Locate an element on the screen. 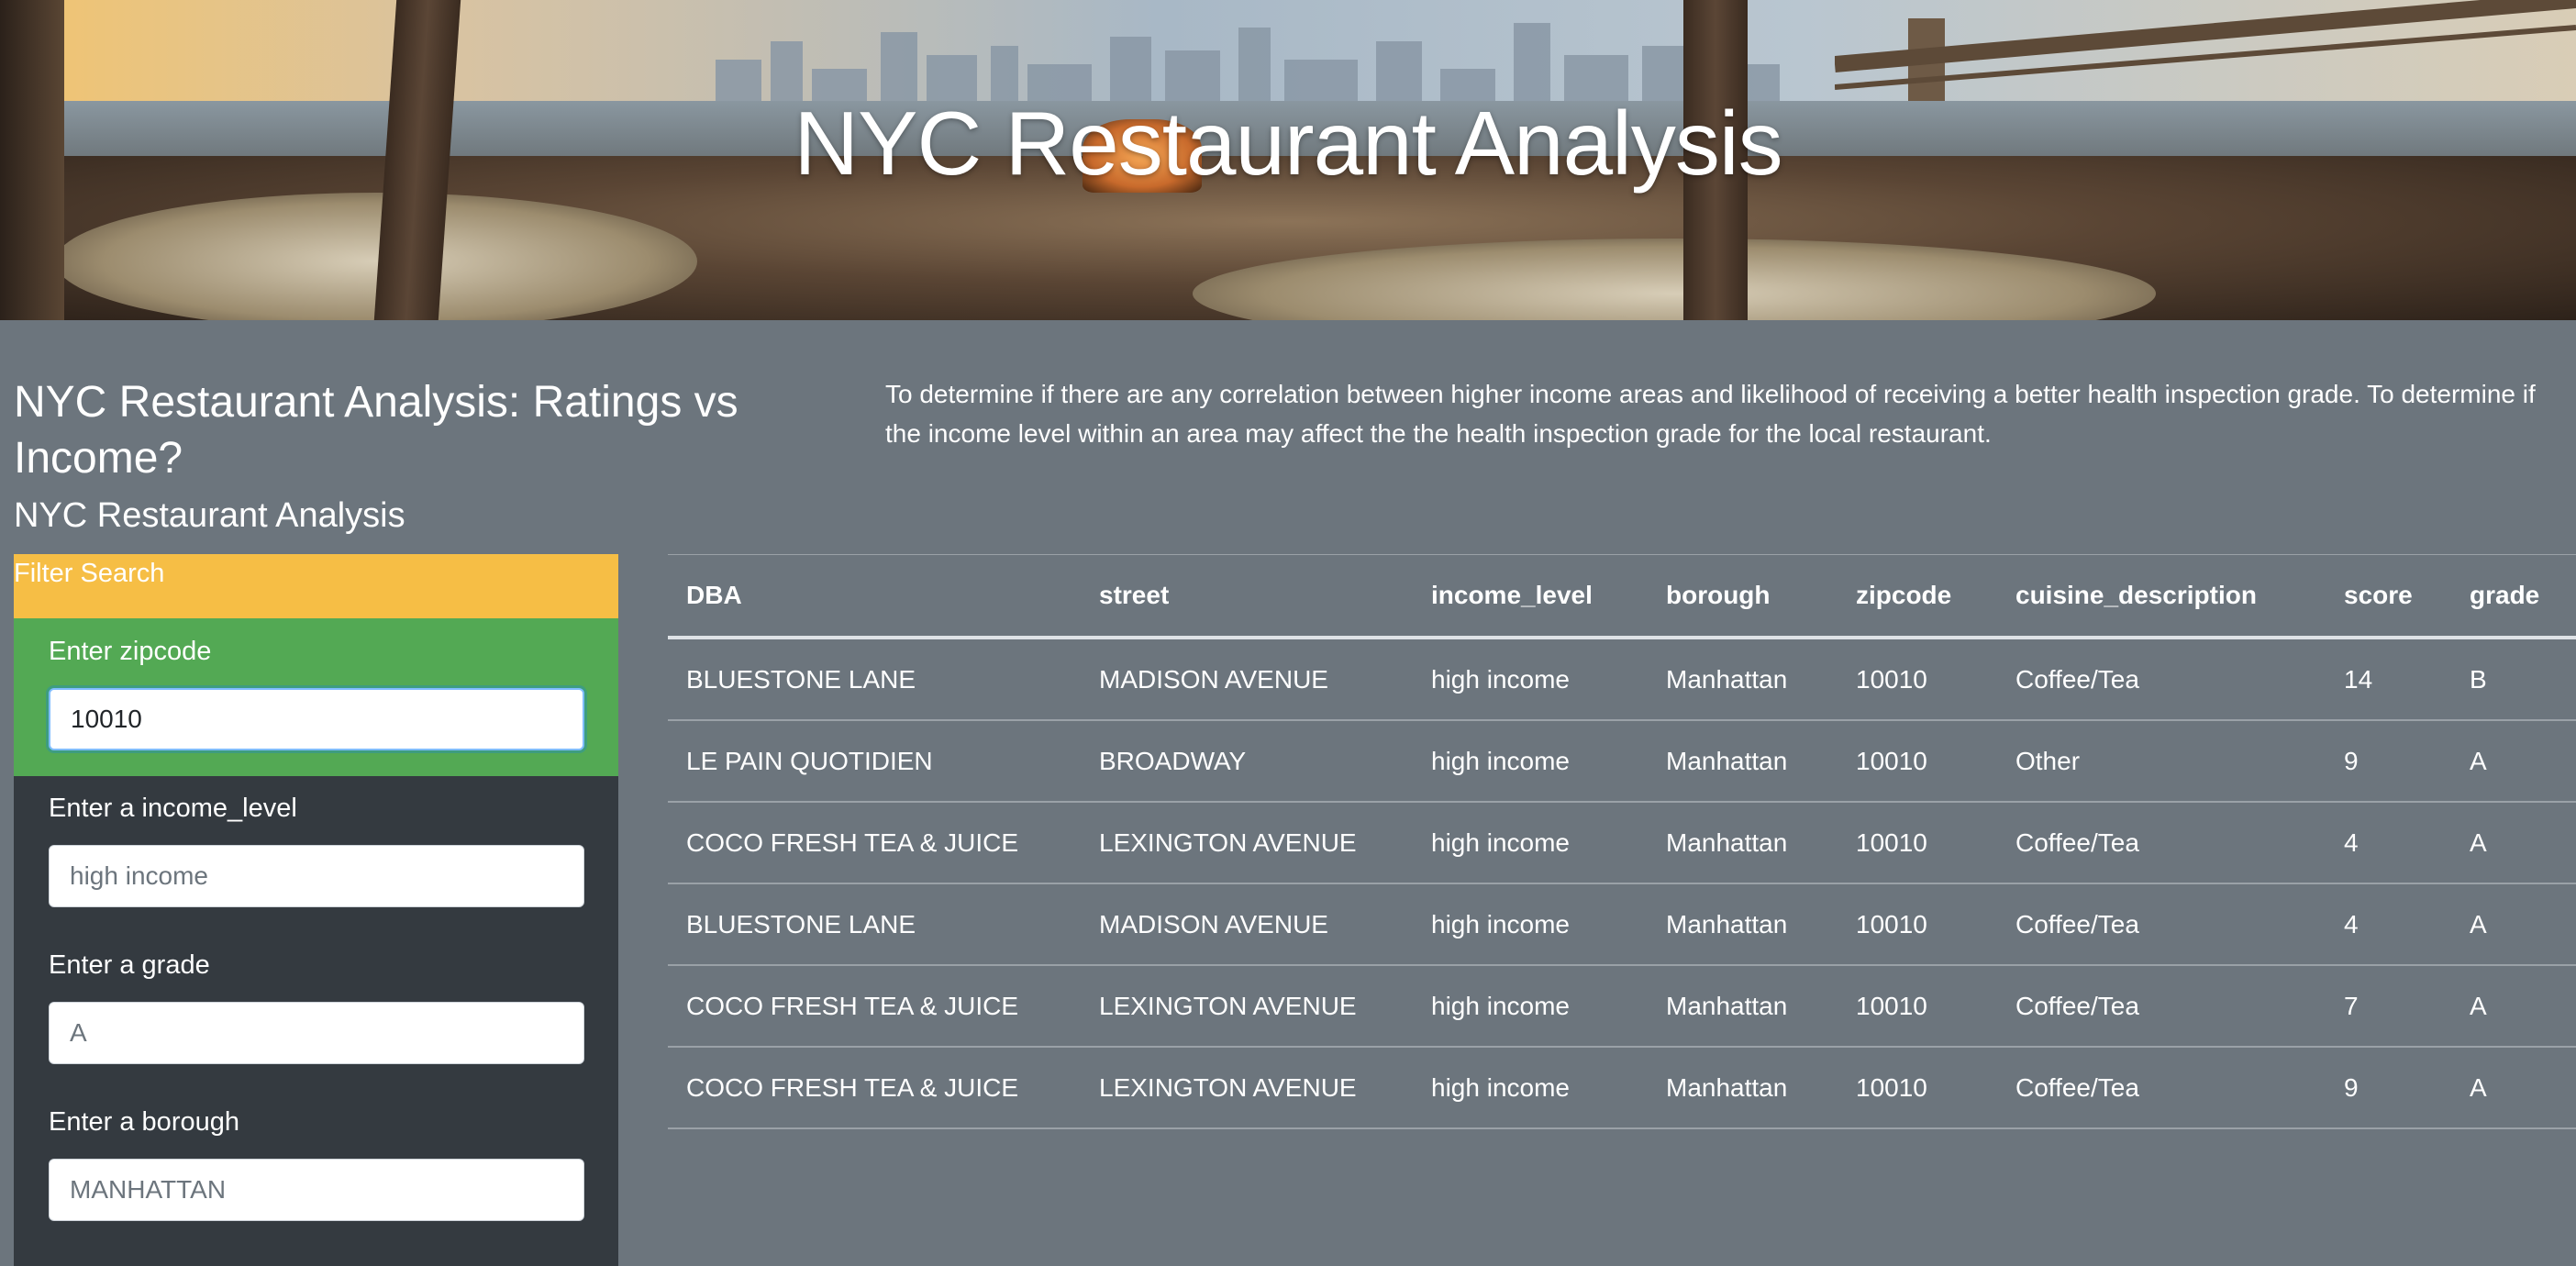 This screenshot has width=2576, height=1266. hero-title: NYC Restaurant Analysis is located at coordinates (1288, 143).